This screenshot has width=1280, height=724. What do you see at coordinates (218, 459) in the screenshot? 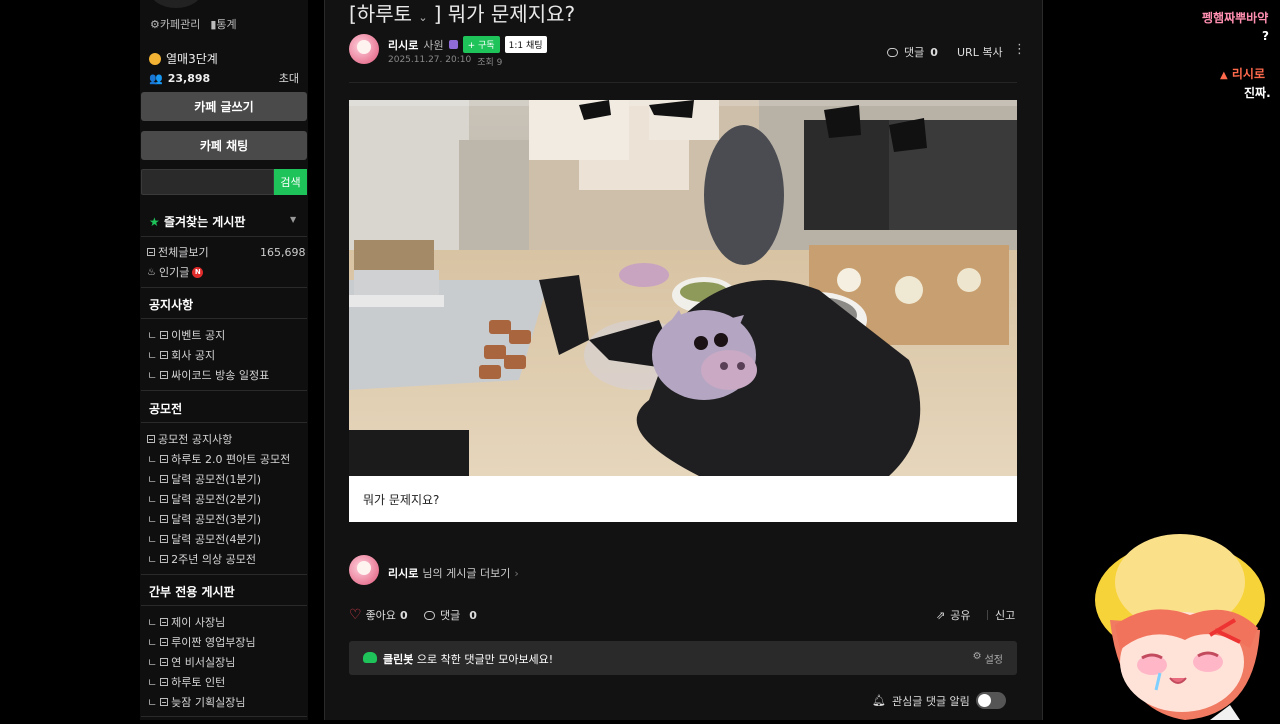
I see `sidebar-item-fanart-contest: ㄴ 하루토 2.0 편아트 공모전` at bounding box center [218, 459].